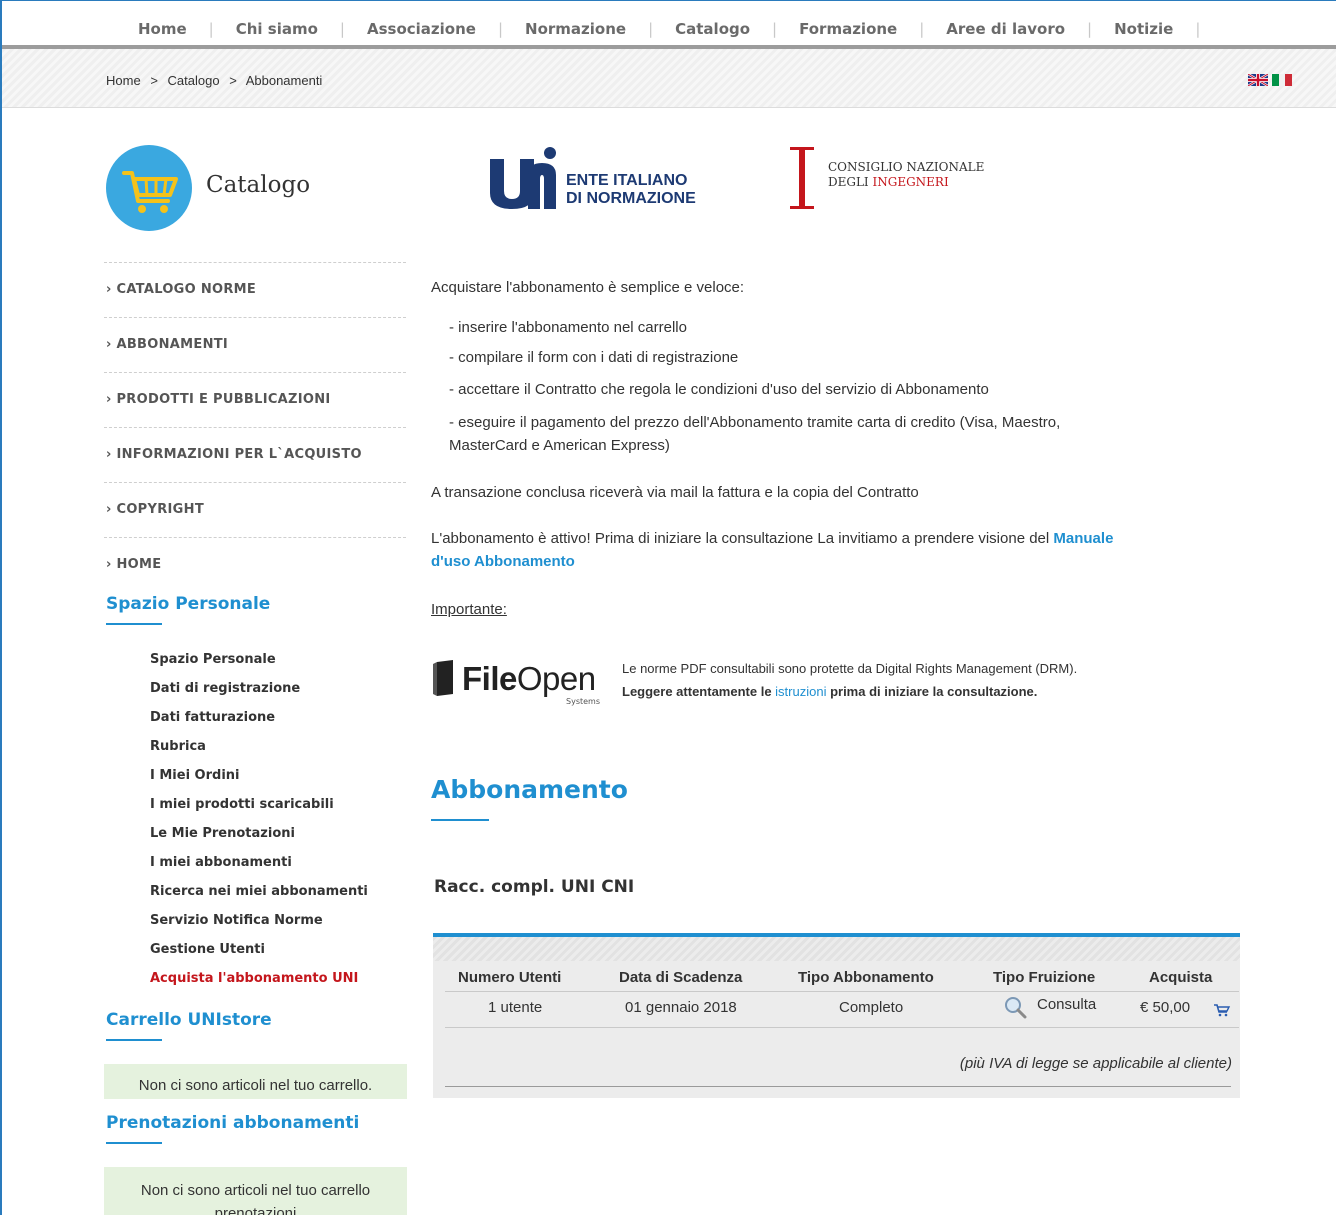 The width and height of the screenshot is (1336, 1215). I want to click on abbonamento-heading: Abbonamento, so click(529, 789).